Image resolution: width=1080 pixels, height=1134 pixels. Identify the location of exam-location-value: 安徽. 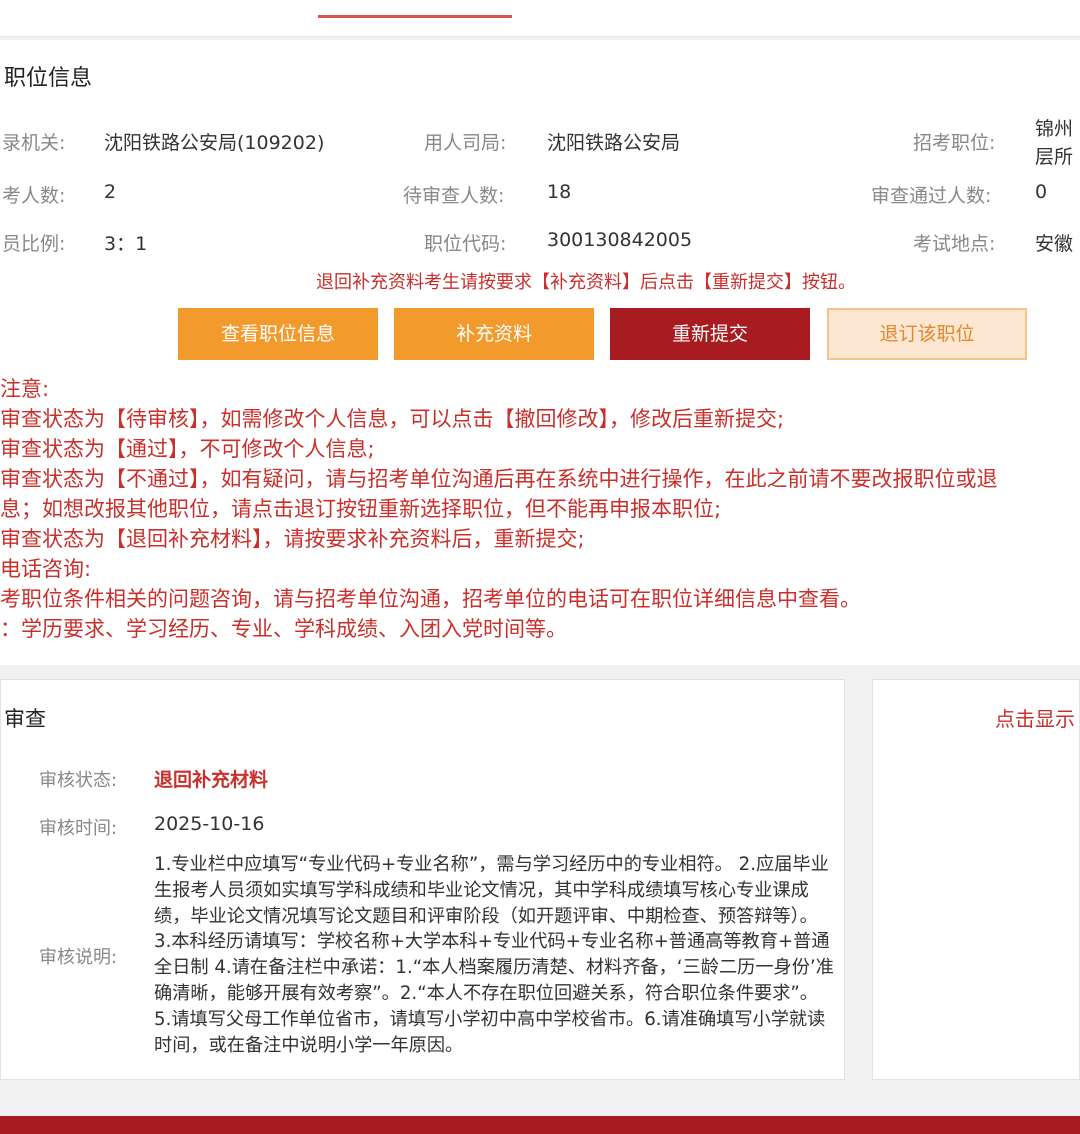
(1054, 244).